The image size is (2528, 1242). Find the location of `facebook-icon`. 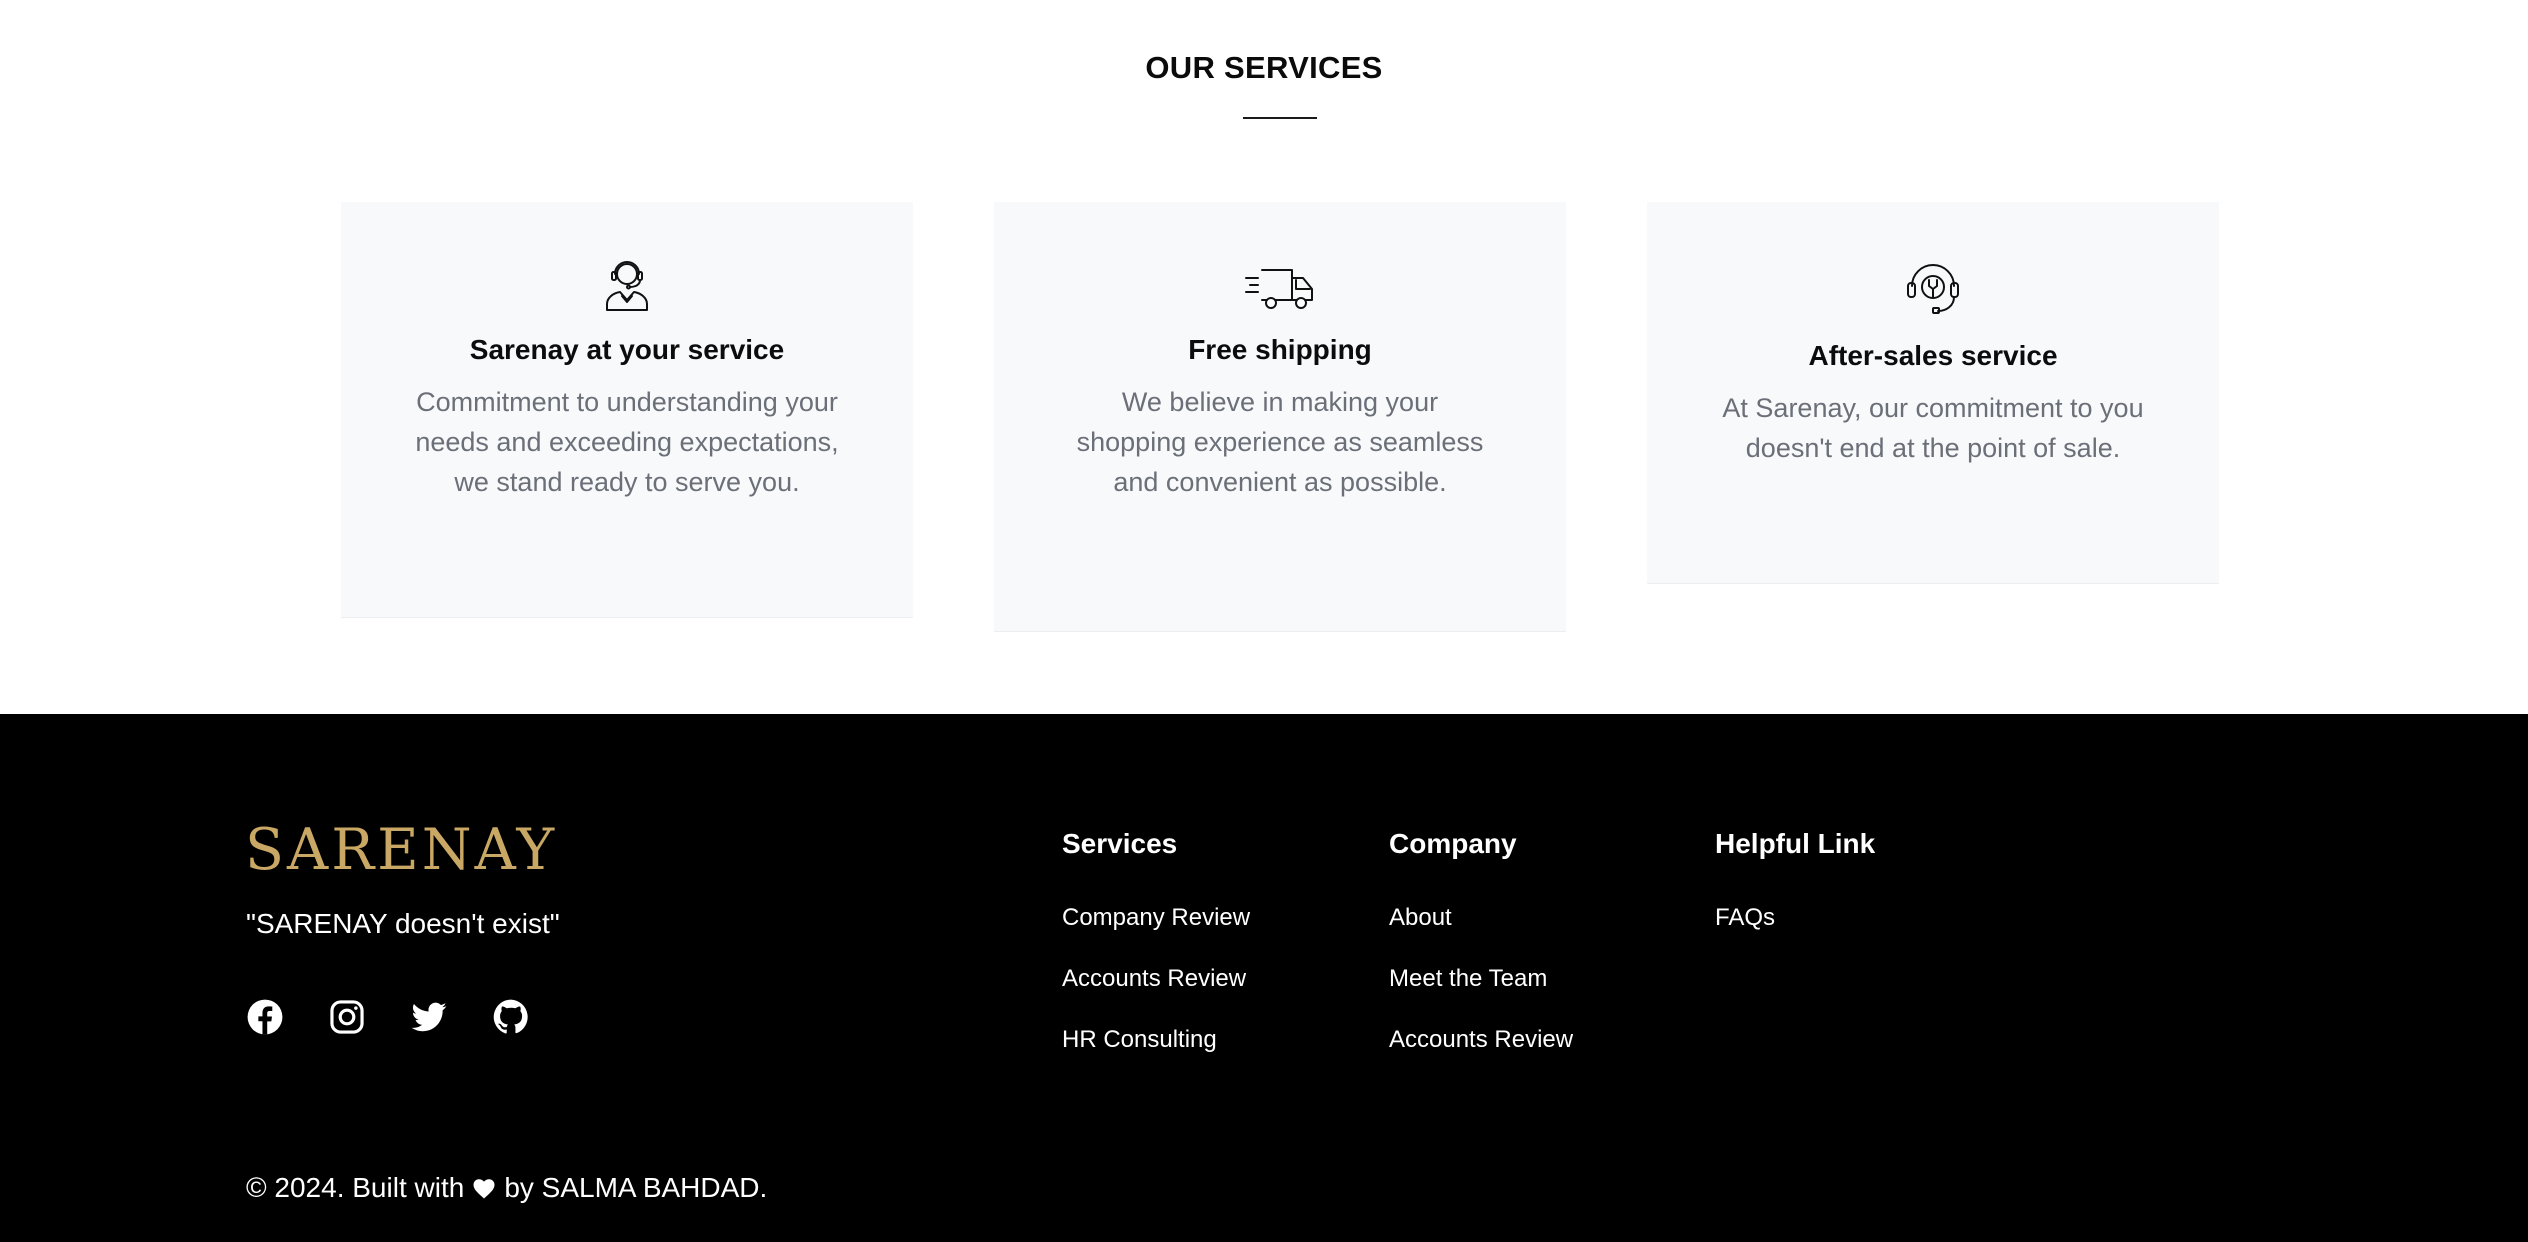

facebook-icon is located at coordinates (265, 1017).